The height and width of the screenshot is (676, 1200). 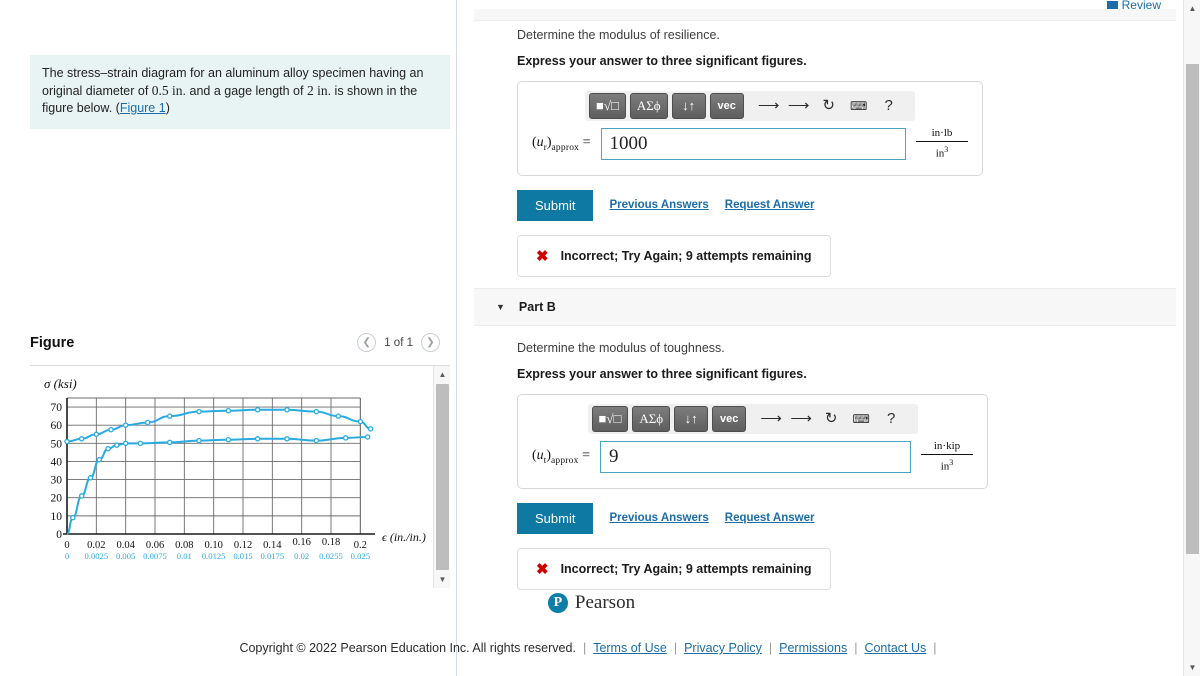 I want to click on figure-header: Figure ❮ 1 of 1 ❯, so click(x=240, y=348).